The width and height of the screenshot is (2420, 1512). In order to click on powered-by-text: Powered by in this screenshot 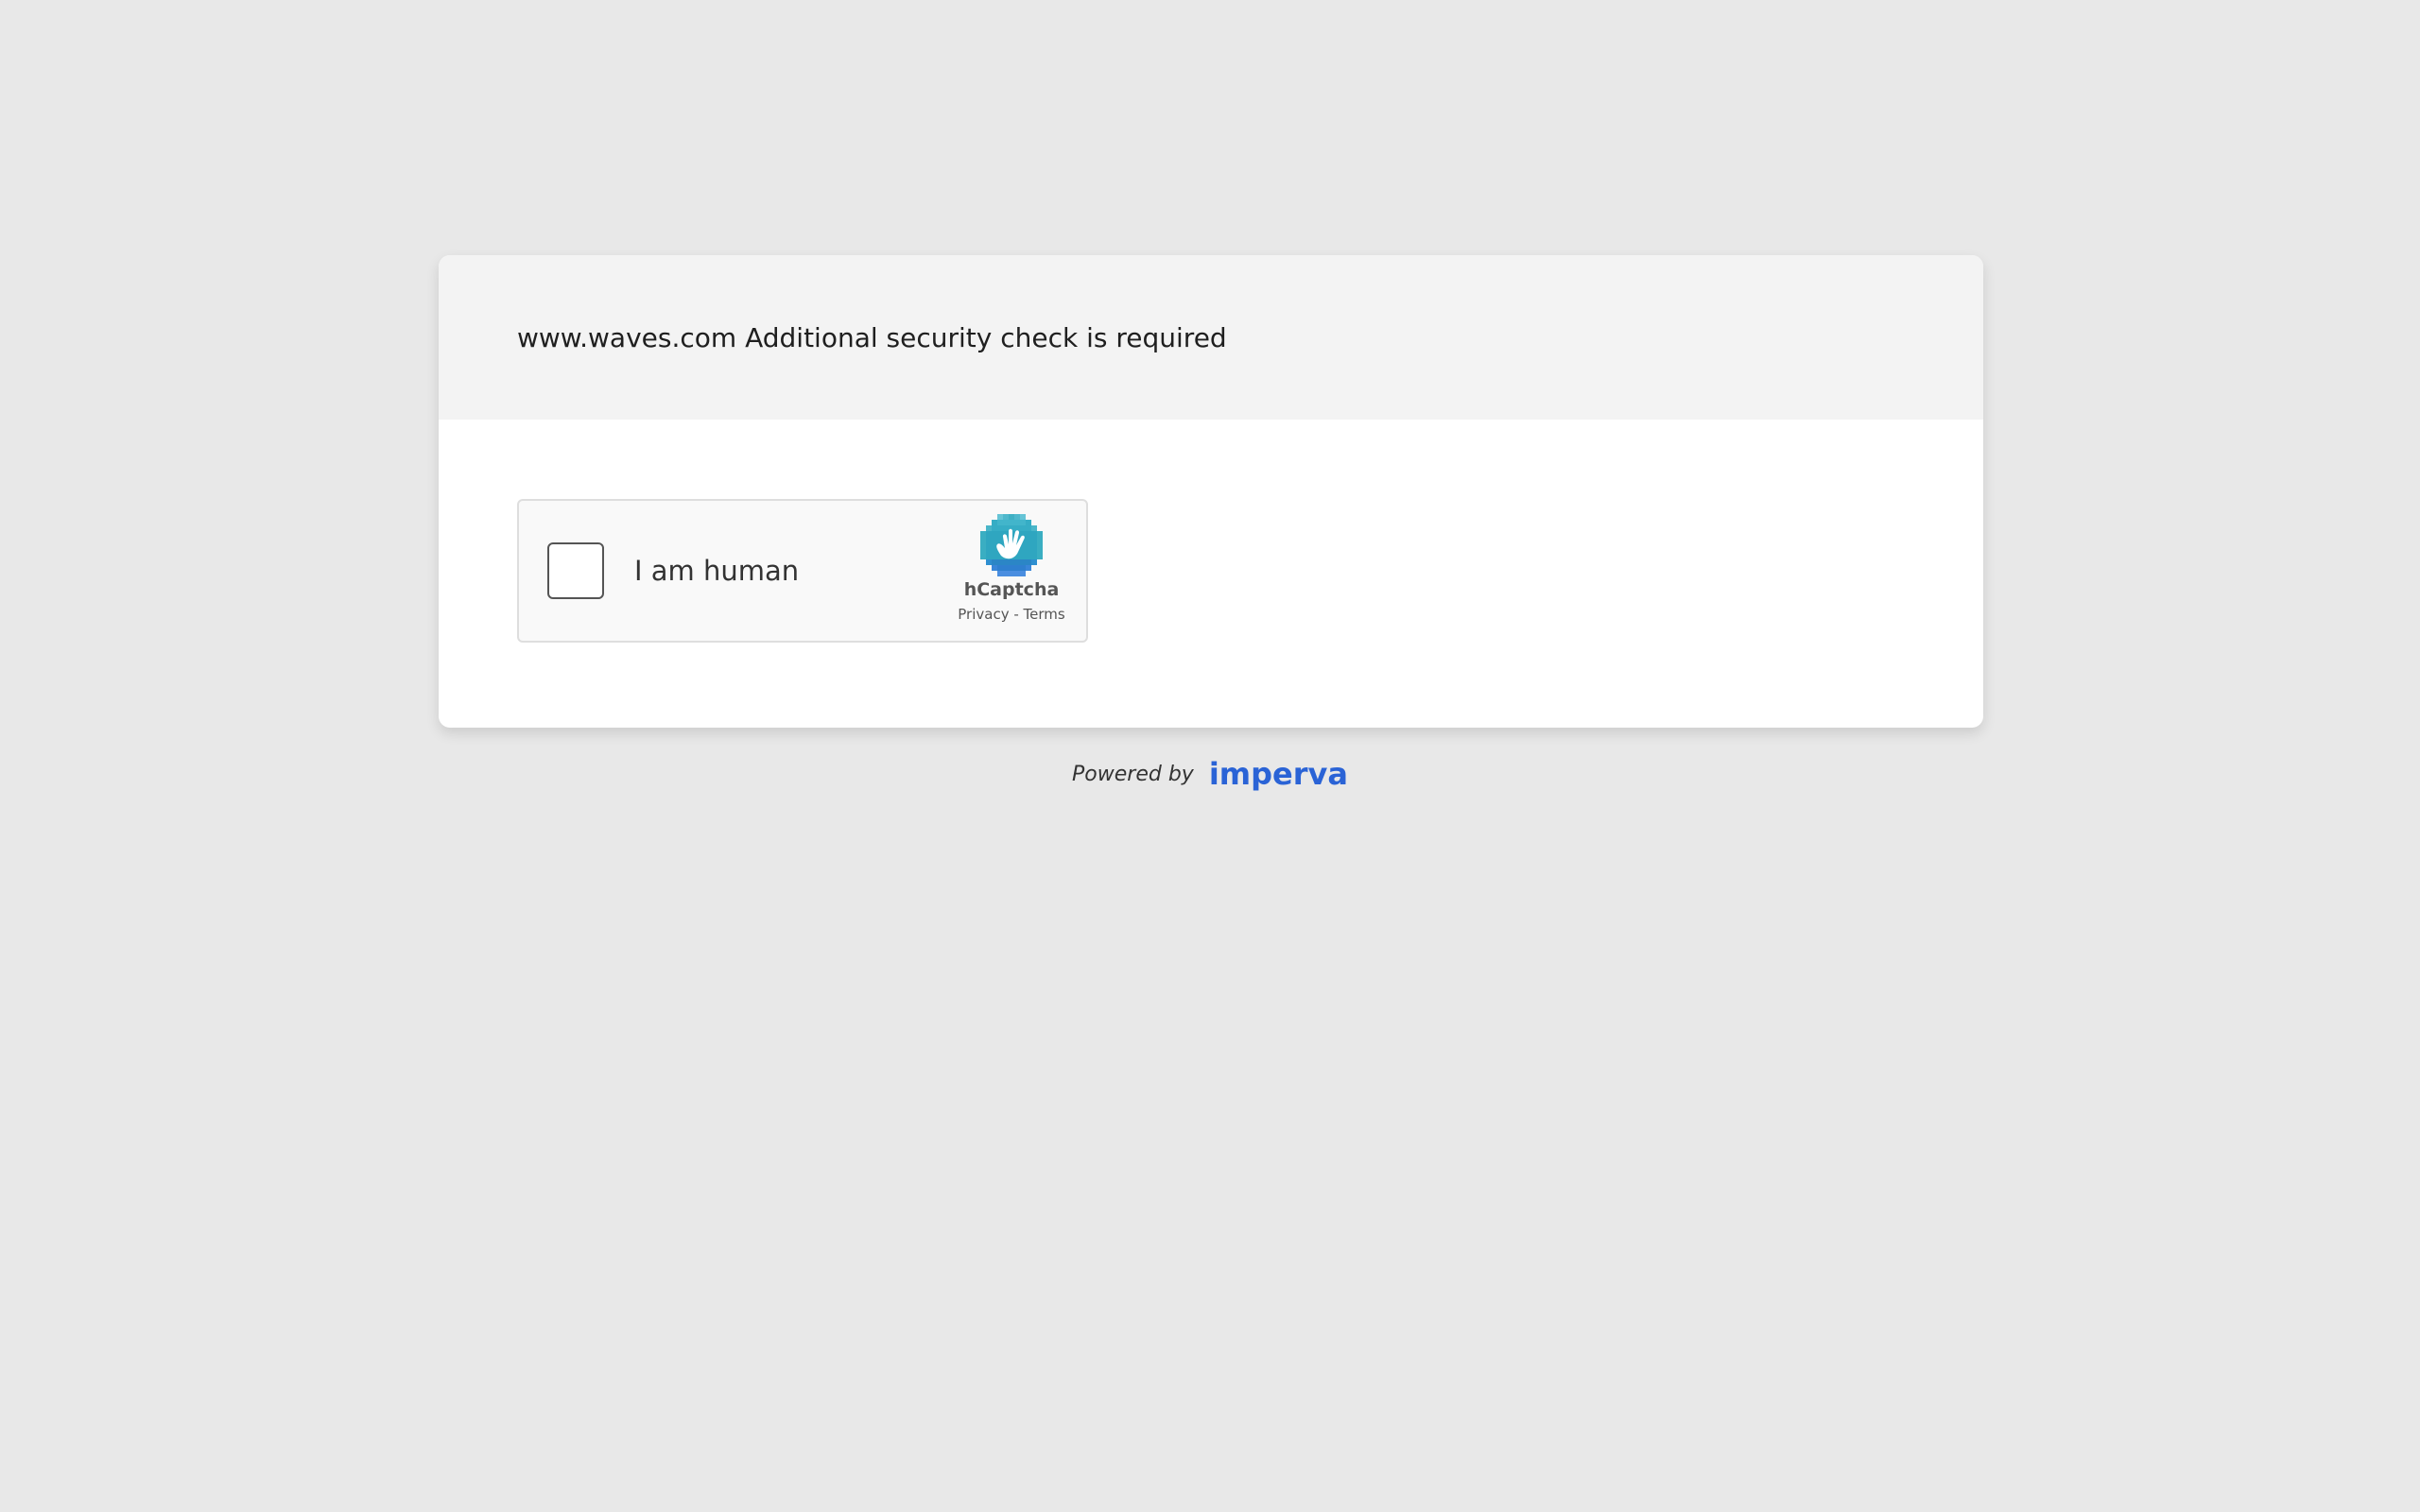, I will do `click(1133, 774)`.